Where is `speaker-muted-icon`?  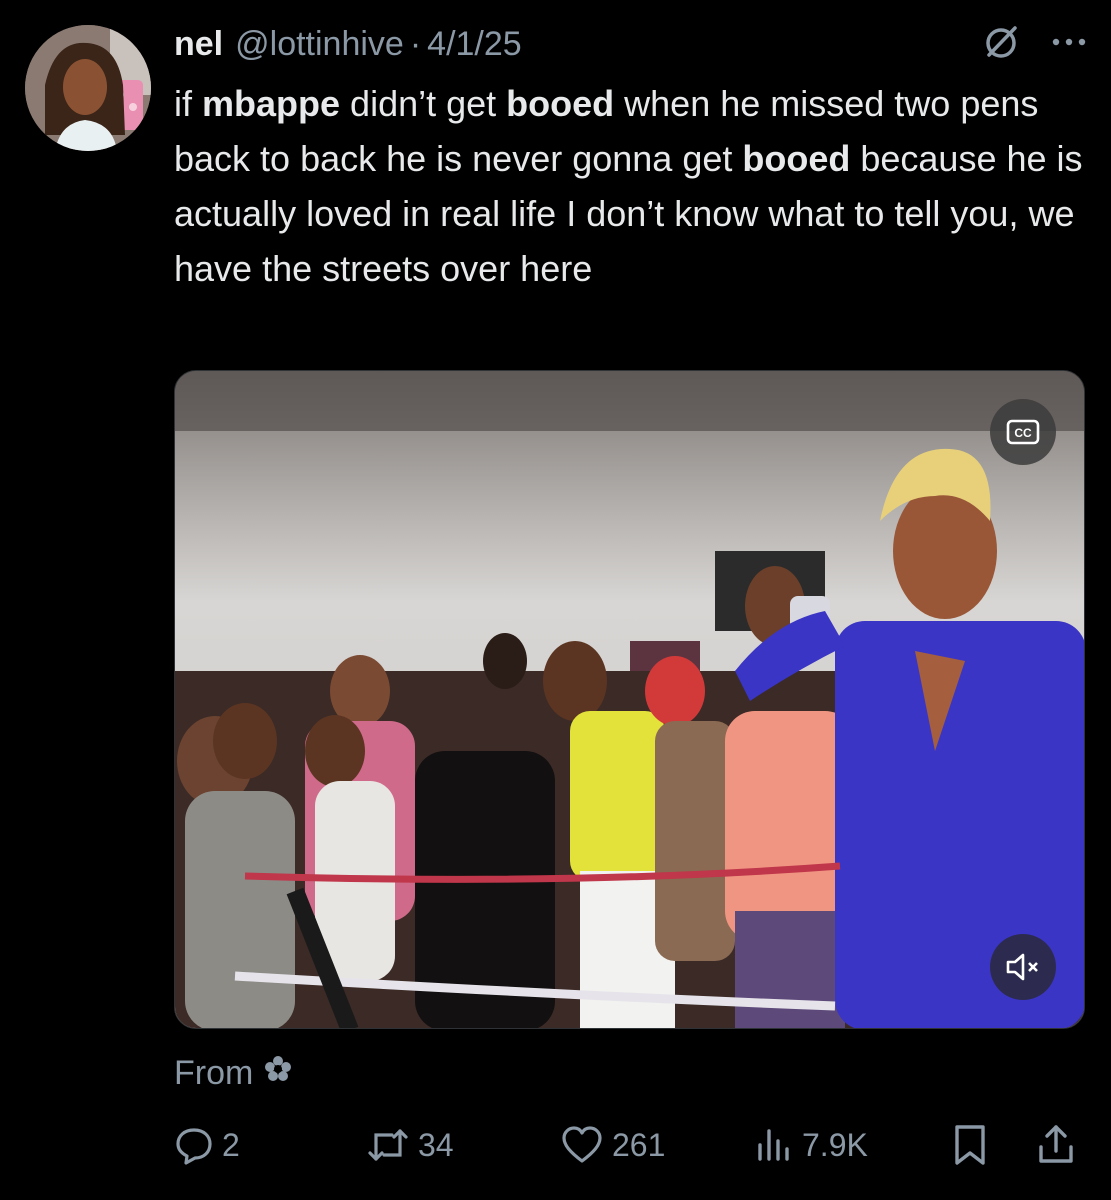
speaker-muted-icon is located at coordinates (1022, 967).